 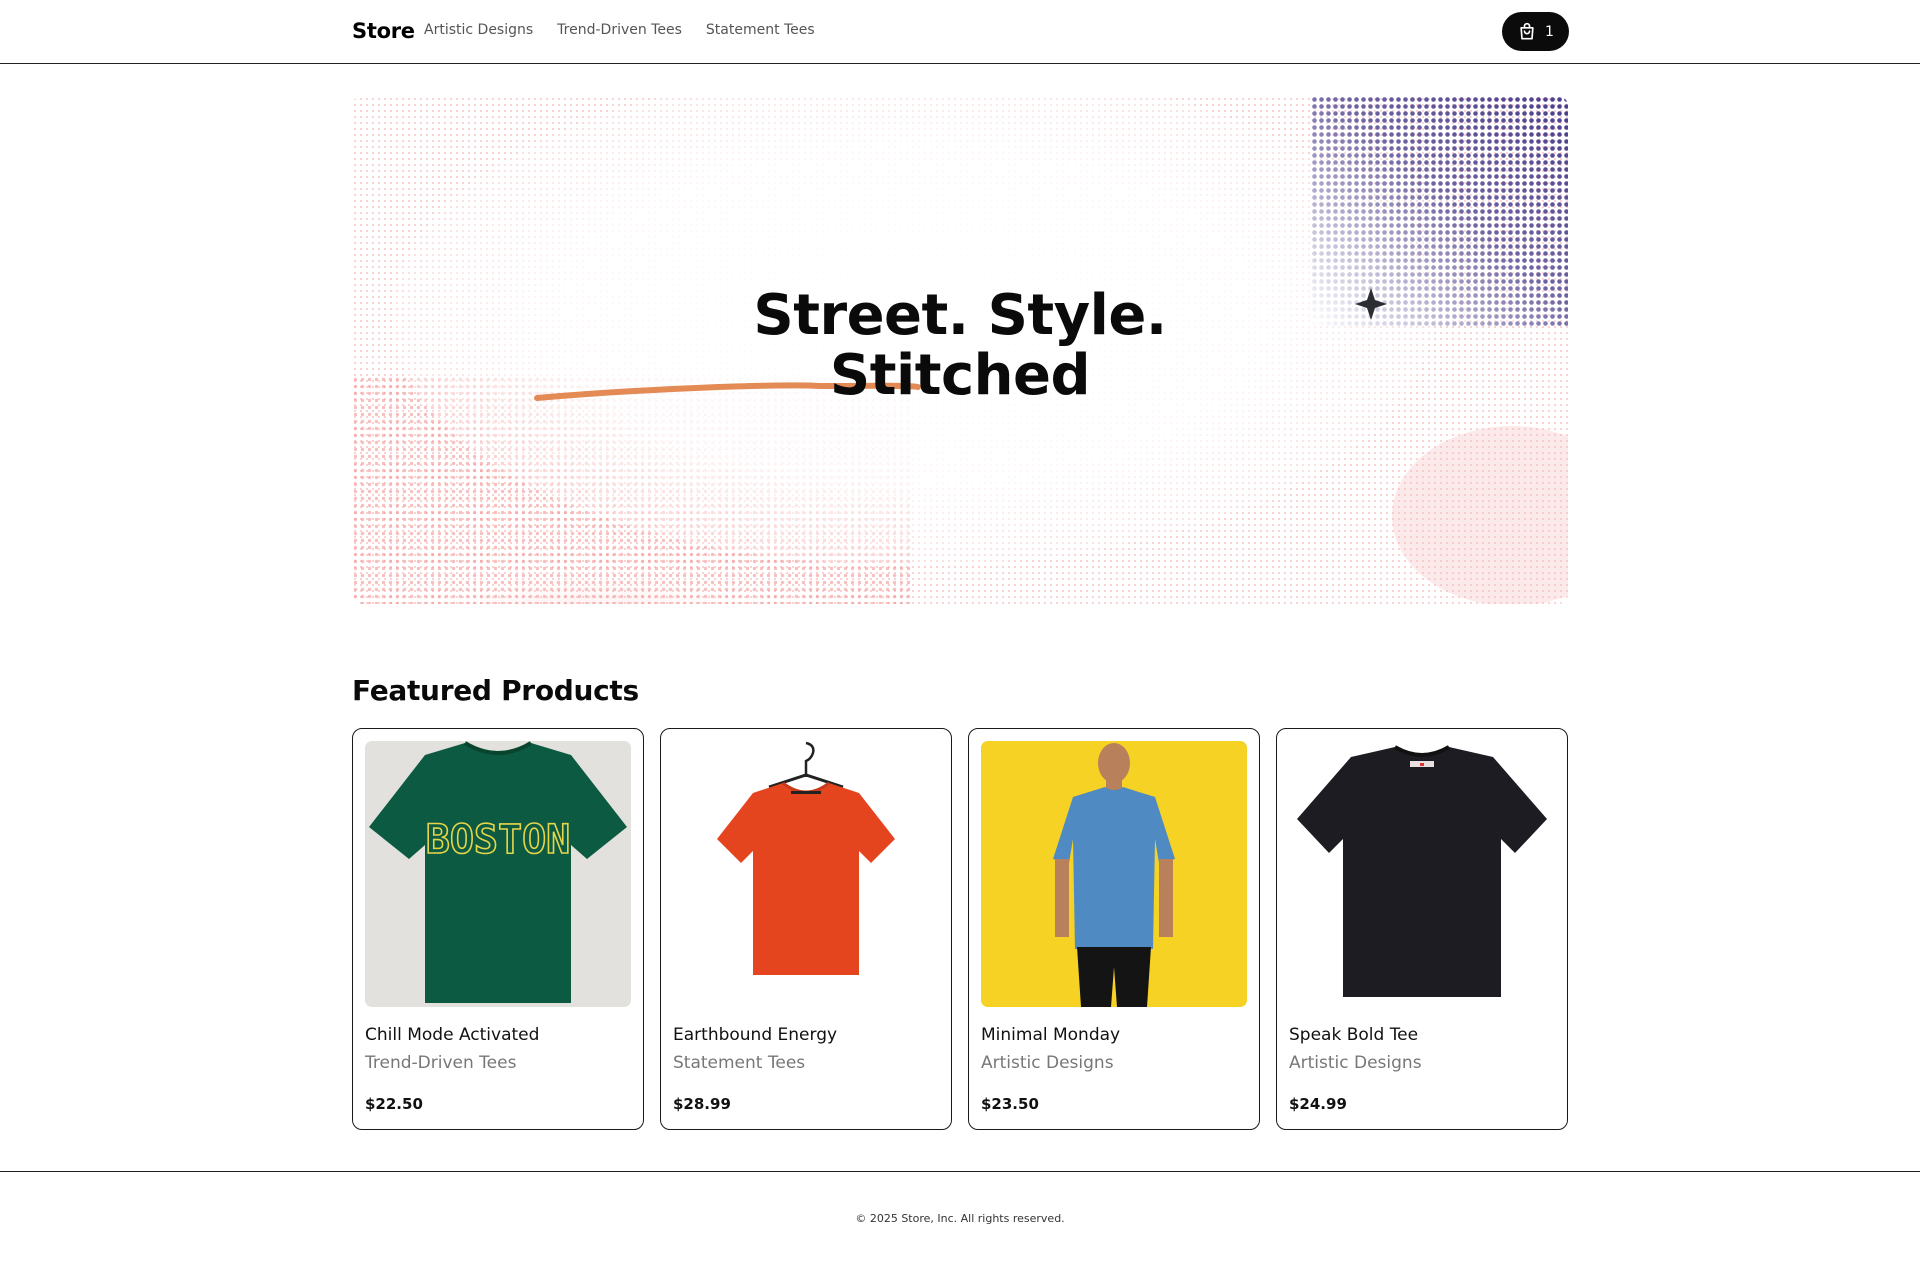 I want to click on hero-title-line-2: Stitched, so click(x=960, y=375).